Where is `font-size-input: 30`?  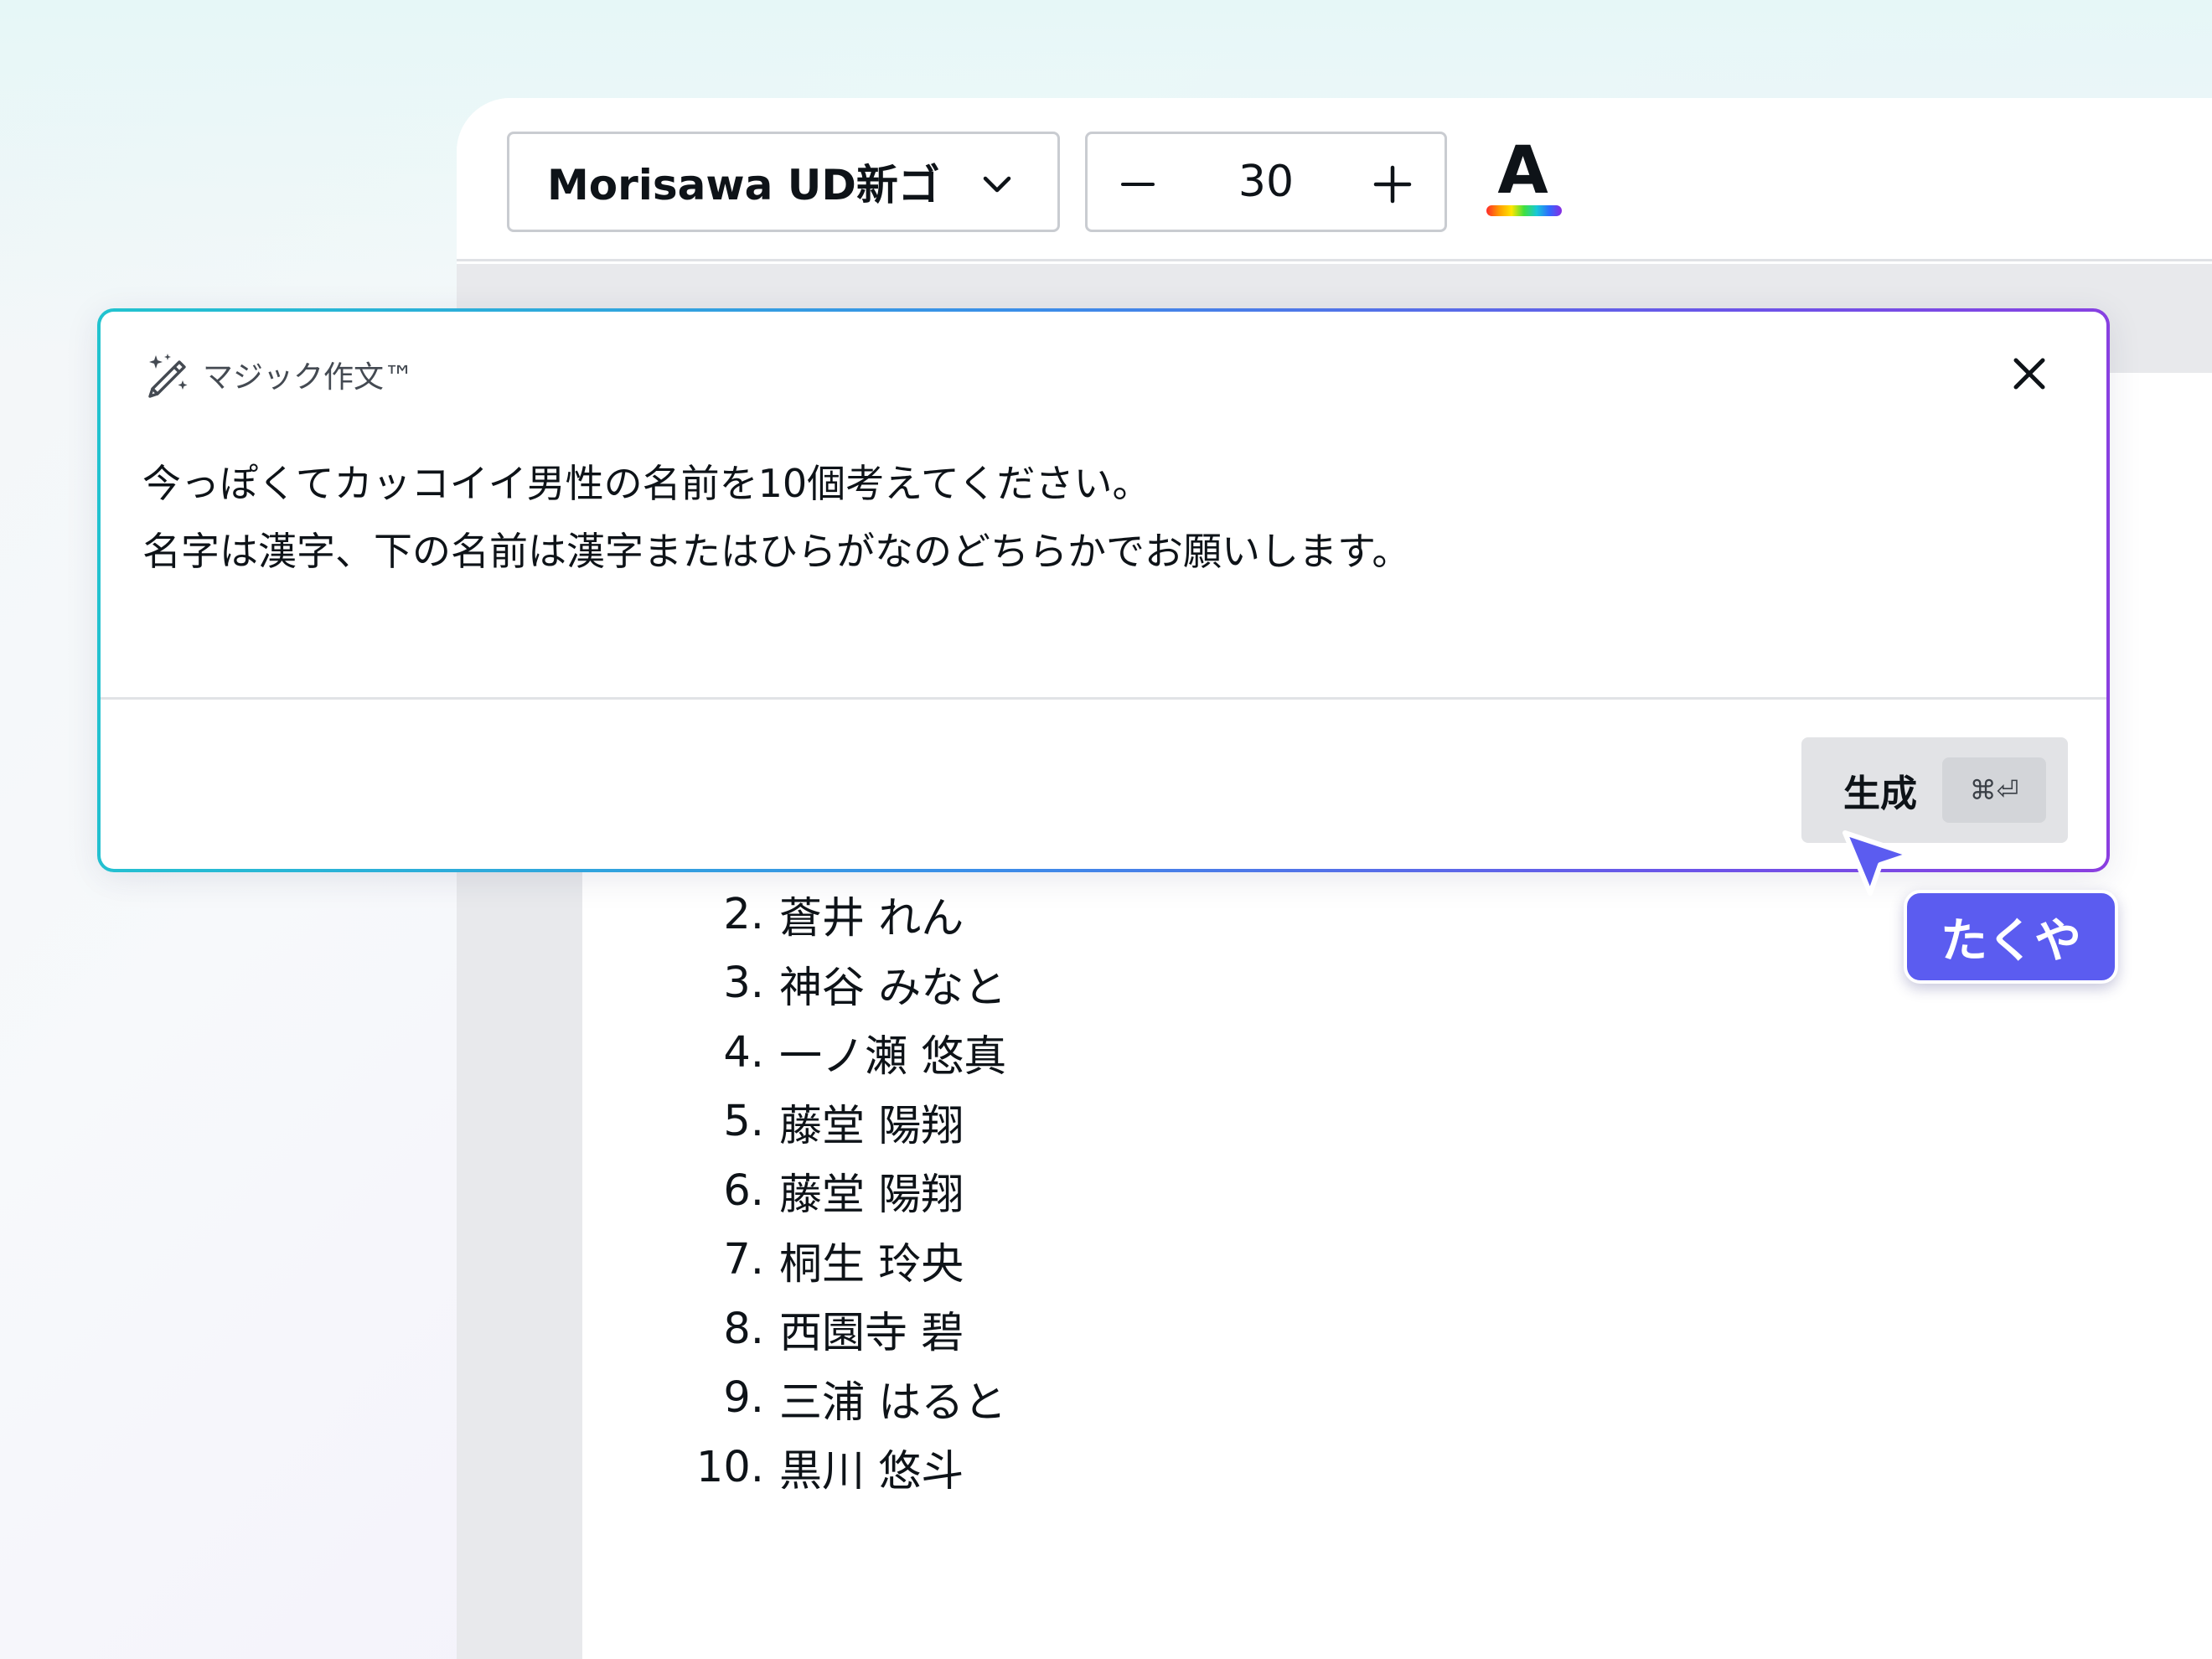
font-size-input: 30 is located at coordinates (1266, 182).